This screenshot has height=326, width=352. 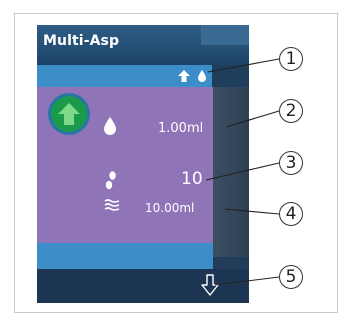 I want to click on callout-5: 5, so click(x=291, y=277).